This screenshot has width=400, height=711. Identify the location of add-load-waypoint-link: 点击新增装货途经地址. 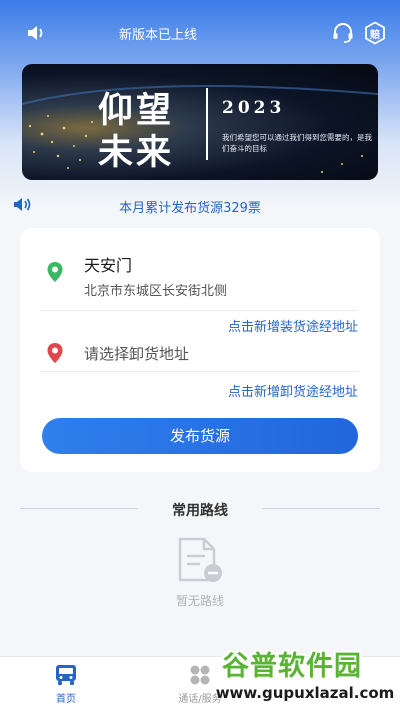
(293, 325).